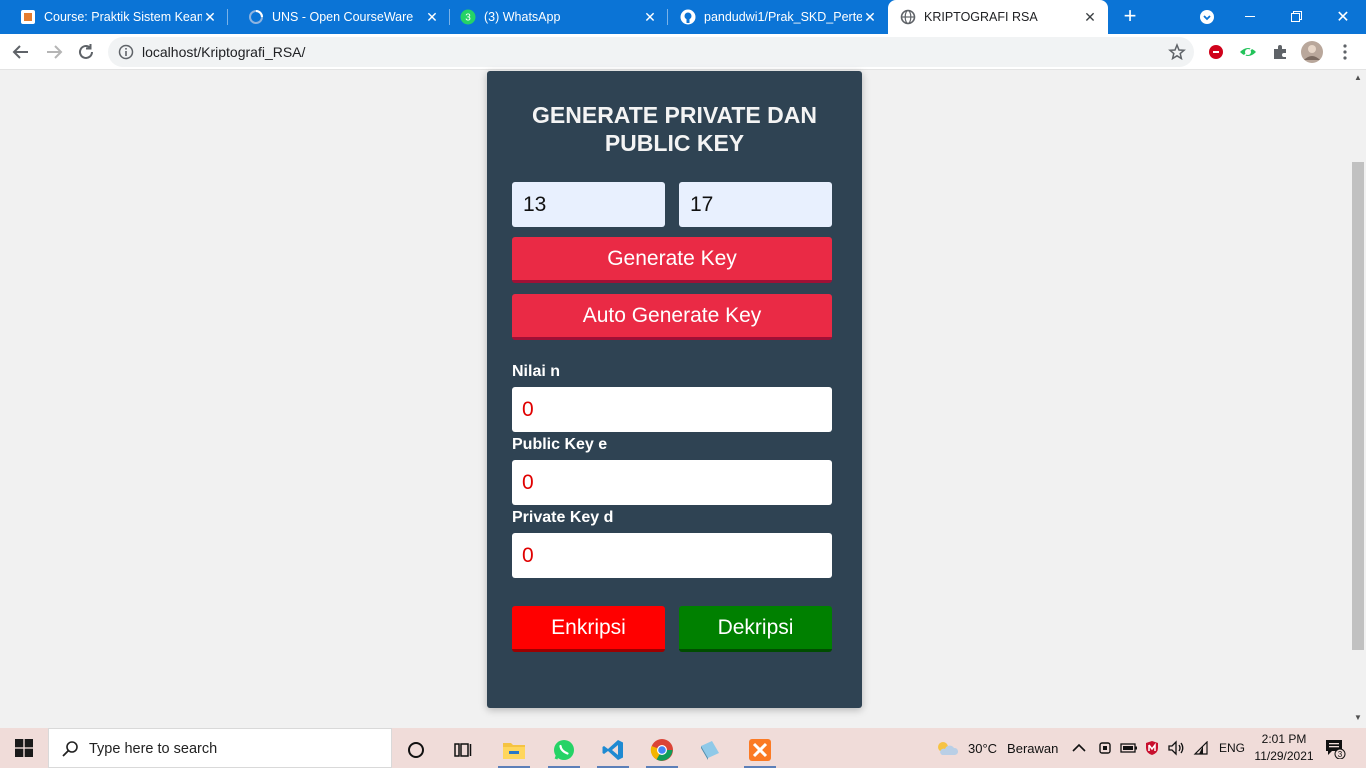 This screenshot has height=768, width=1366. What do you see at coordinates (983, 748) in the screenshot?
I see `weather-temp: 30°C` at bounding box center [983, 748].